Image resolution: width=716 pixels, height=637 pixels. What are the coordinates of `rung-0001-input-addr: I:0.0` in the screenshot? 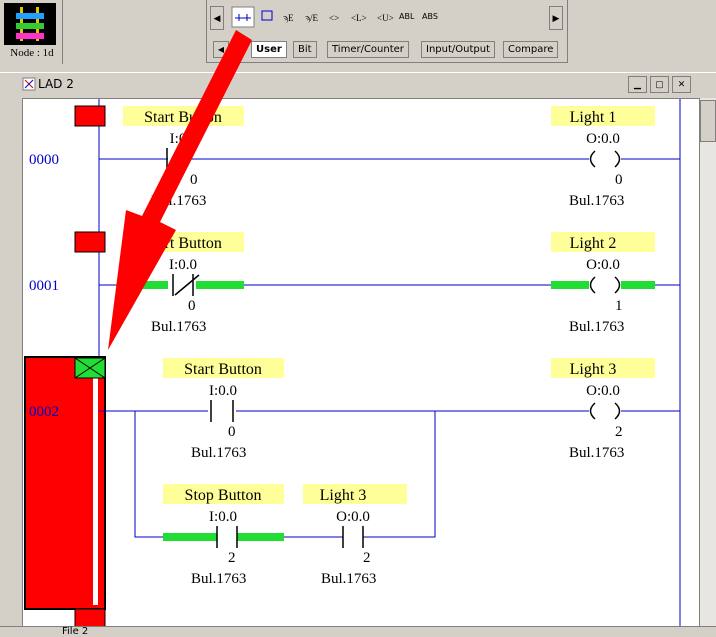 It's located at (183, 265).